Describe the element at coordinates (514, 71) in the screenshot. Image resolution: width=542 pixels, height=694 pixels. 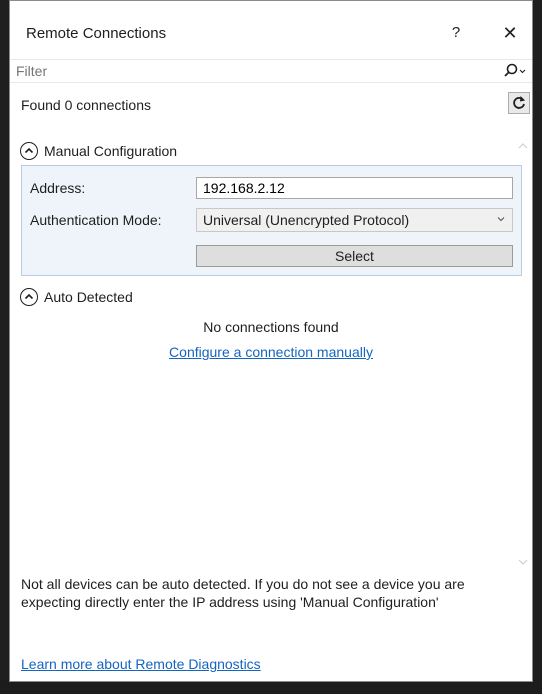
I see `search-icon` at that location.